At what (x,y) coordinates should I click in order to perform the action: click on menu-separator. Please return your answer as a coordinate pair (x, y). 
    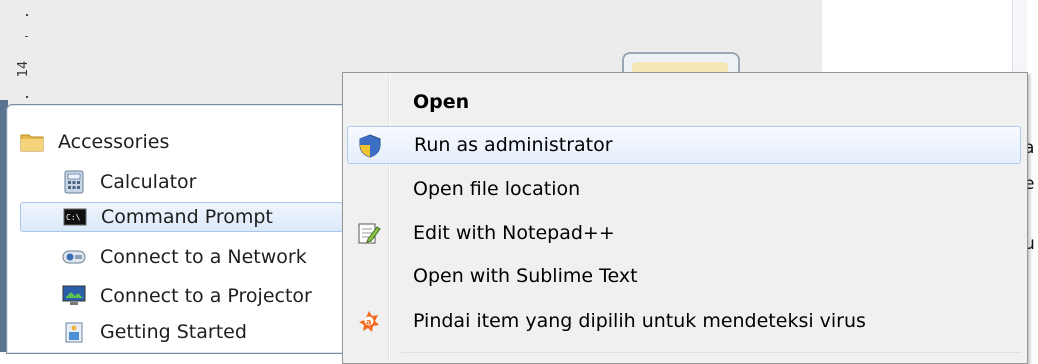
    Looking at the image, I should click on (711, 352).